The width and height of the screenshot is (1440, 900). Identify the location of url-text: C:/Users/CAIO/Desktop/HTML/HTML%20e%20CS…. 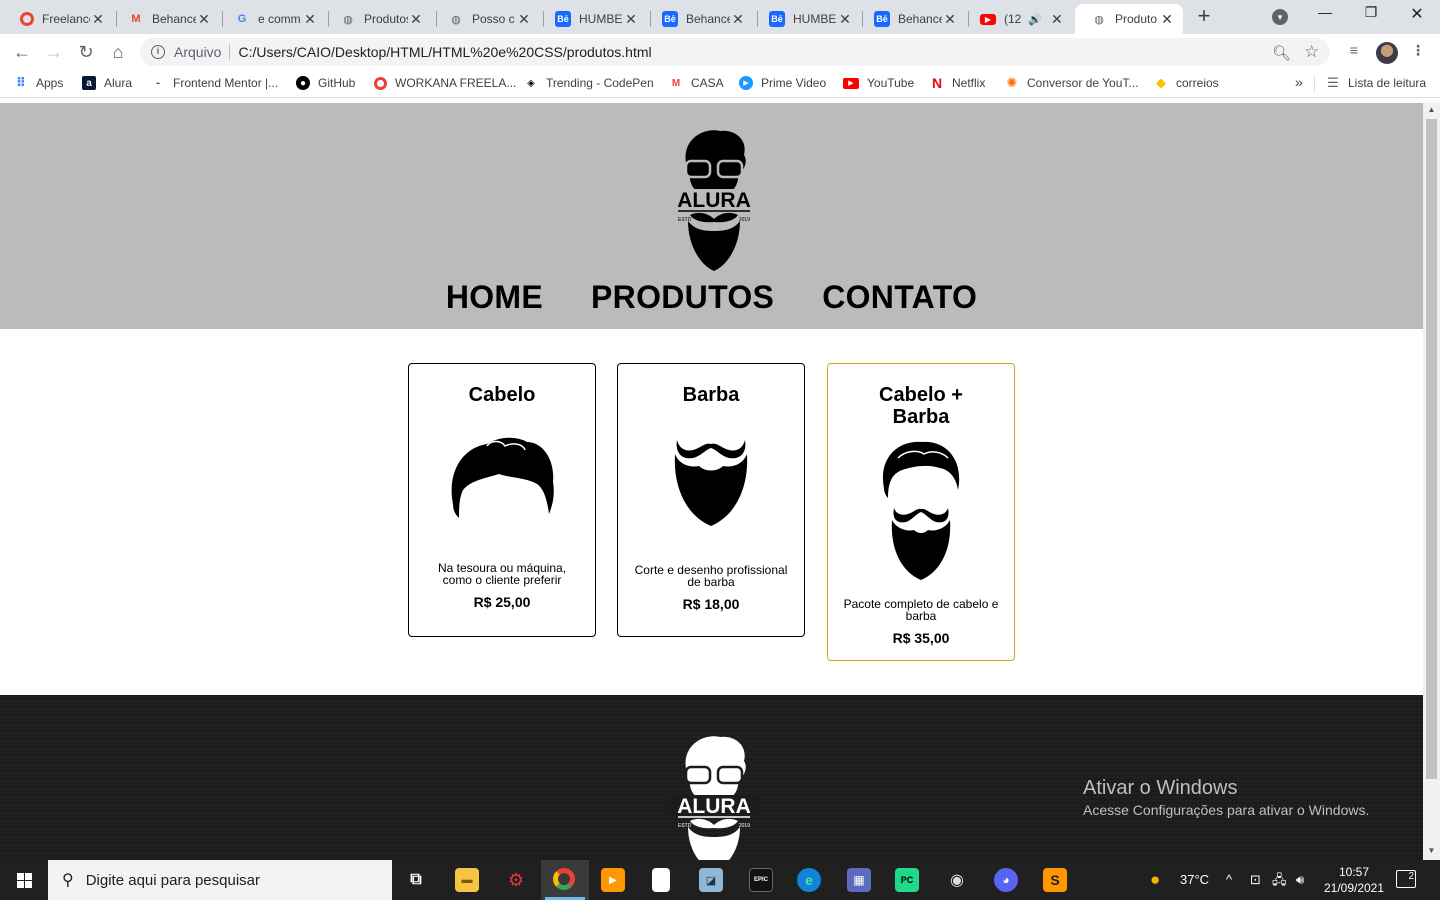
(444, 52).